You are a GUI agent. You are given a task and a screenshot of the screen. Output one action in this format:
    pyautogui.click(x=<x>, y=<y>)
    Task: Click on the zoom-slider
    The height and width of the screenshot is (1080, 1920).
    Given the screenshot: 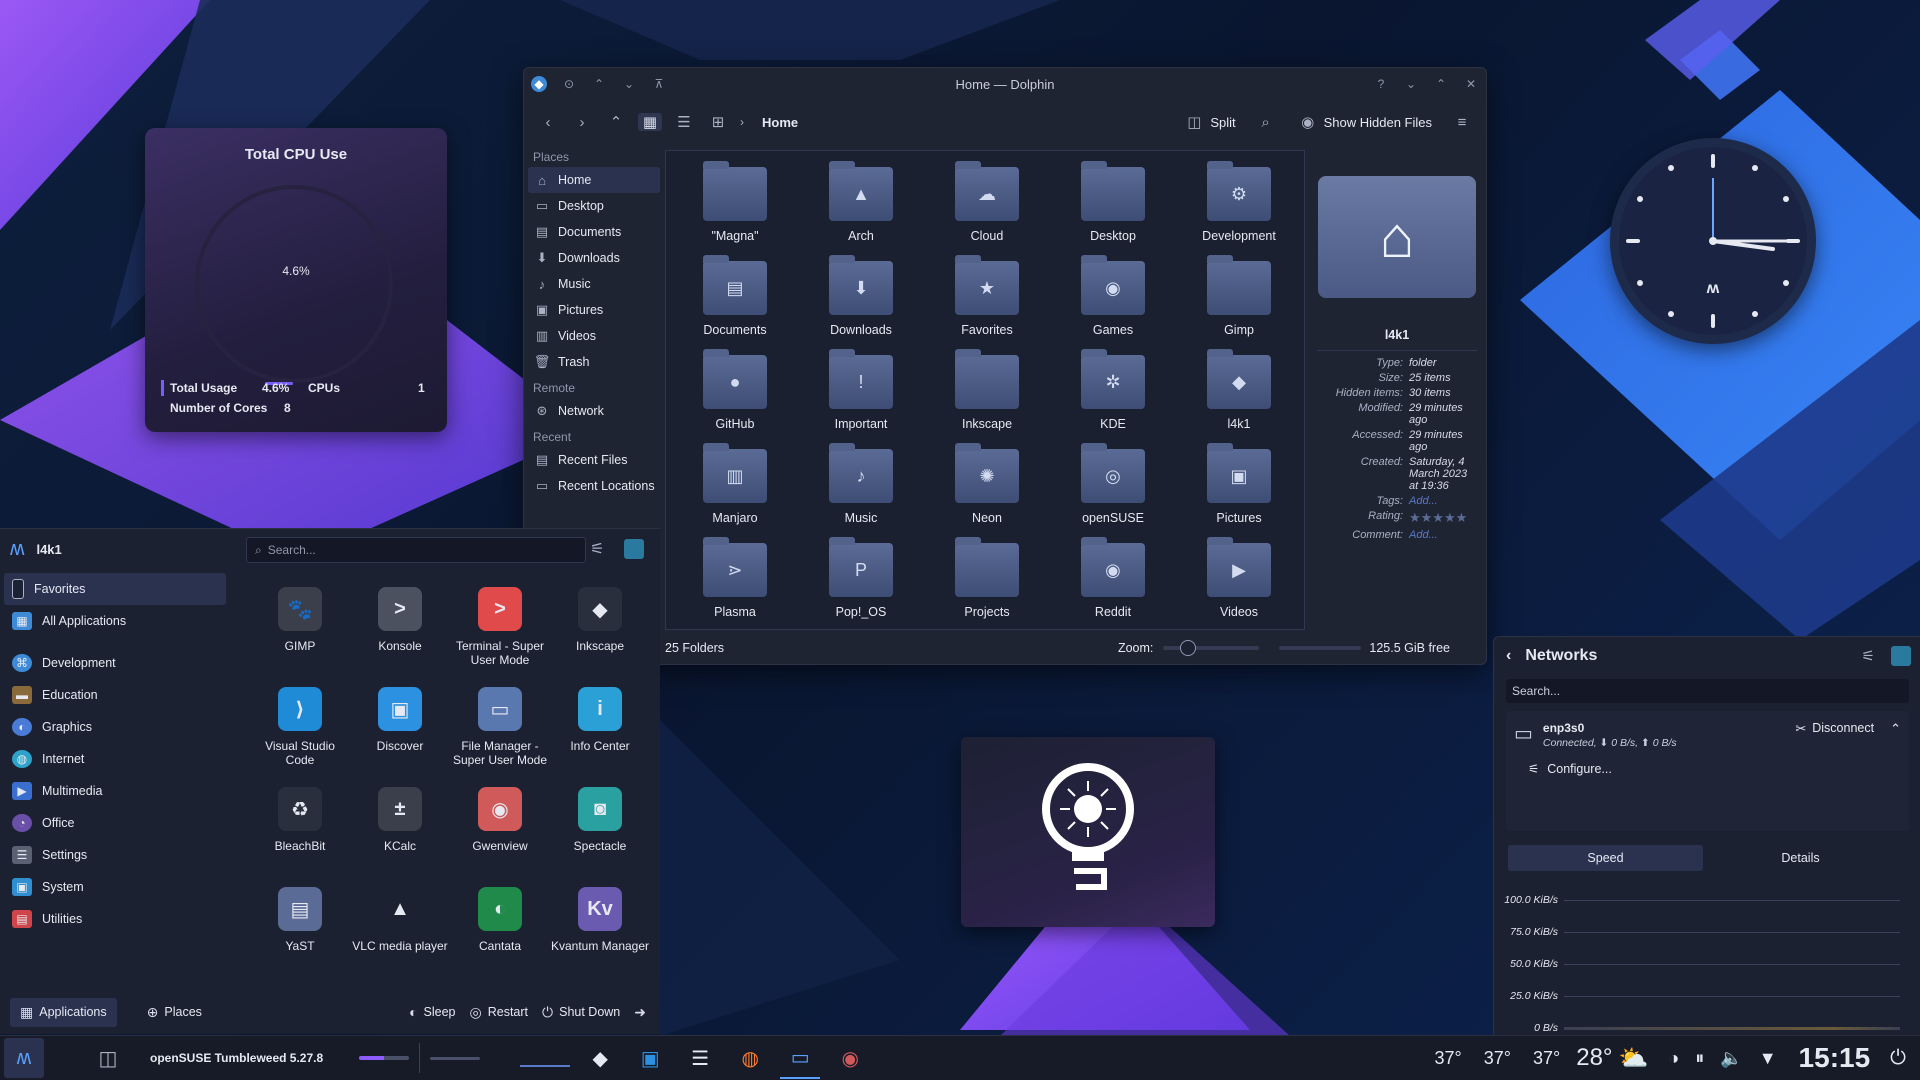 What is the action you would take?
    pyautogui.click(x=1211, y=648)
    